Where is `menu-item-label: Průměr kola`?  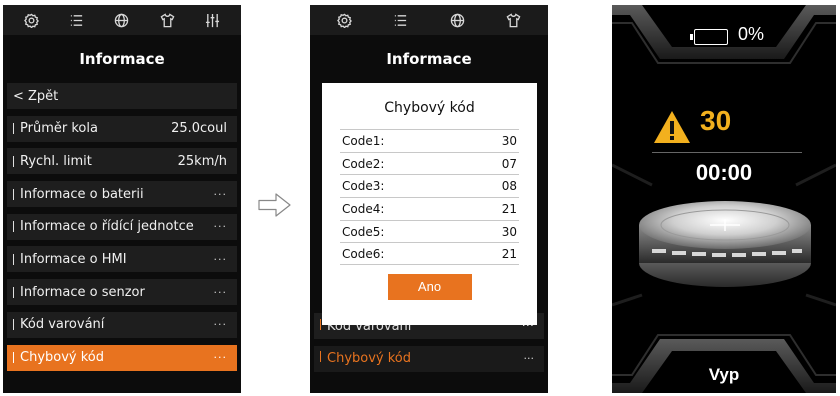 menu-item-label: Průměr kola is located at coordinates (59, 129).